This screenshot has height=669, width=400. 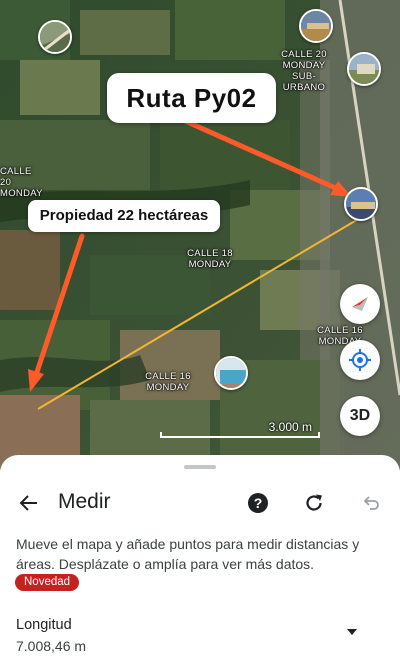 What do you see at coordinates (51, 646) in the screenshot?
I see `metric-value: 7.008,46 m` at bounding box center [51, 646].